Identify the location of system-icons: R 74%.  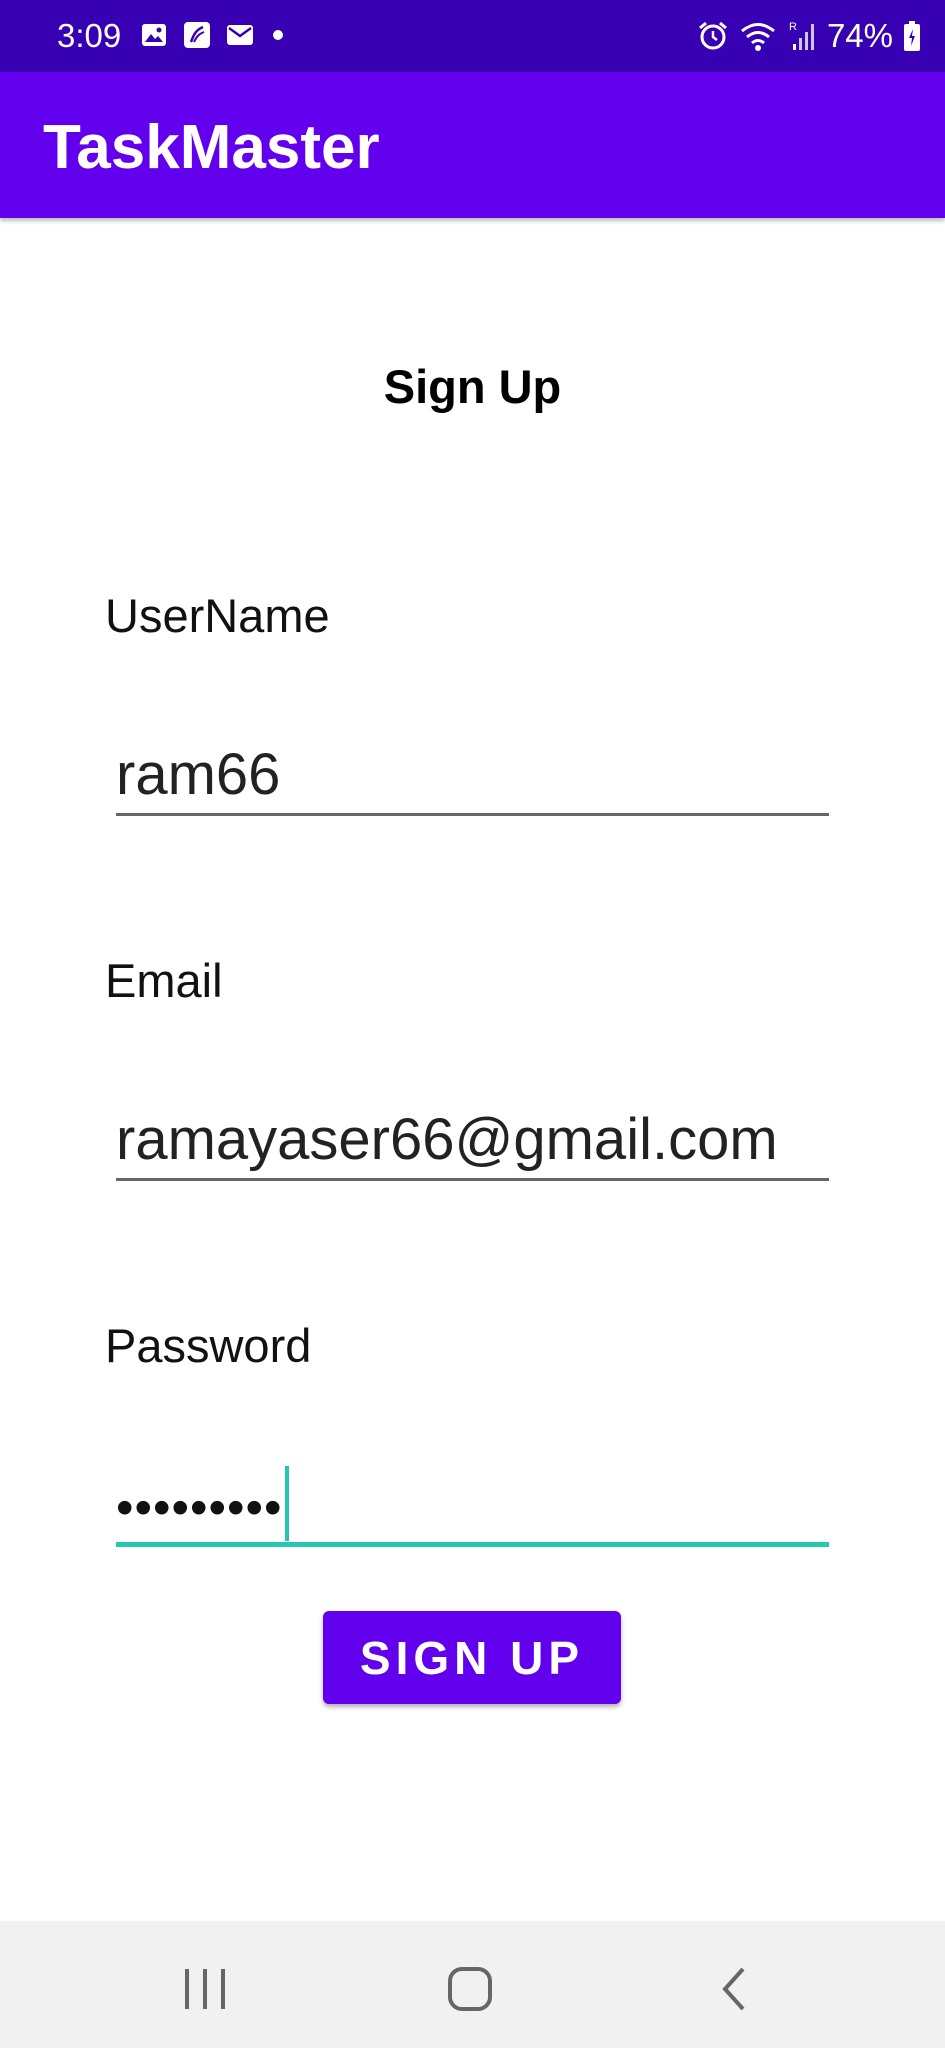
(809, 36).